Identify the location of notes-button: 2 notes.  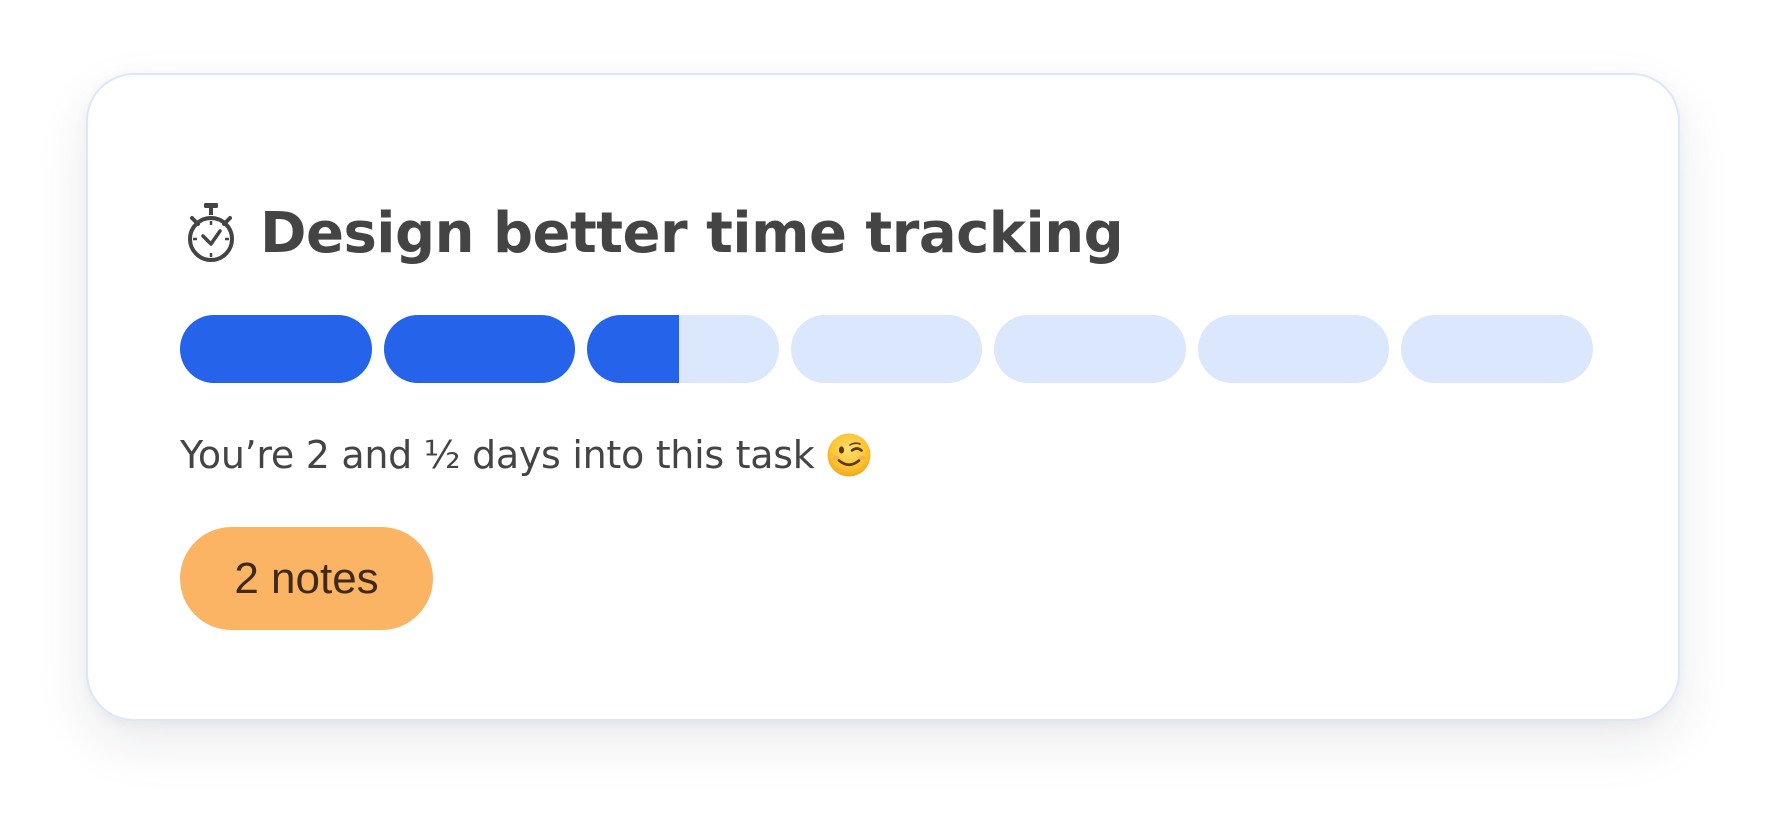
(306, 578).